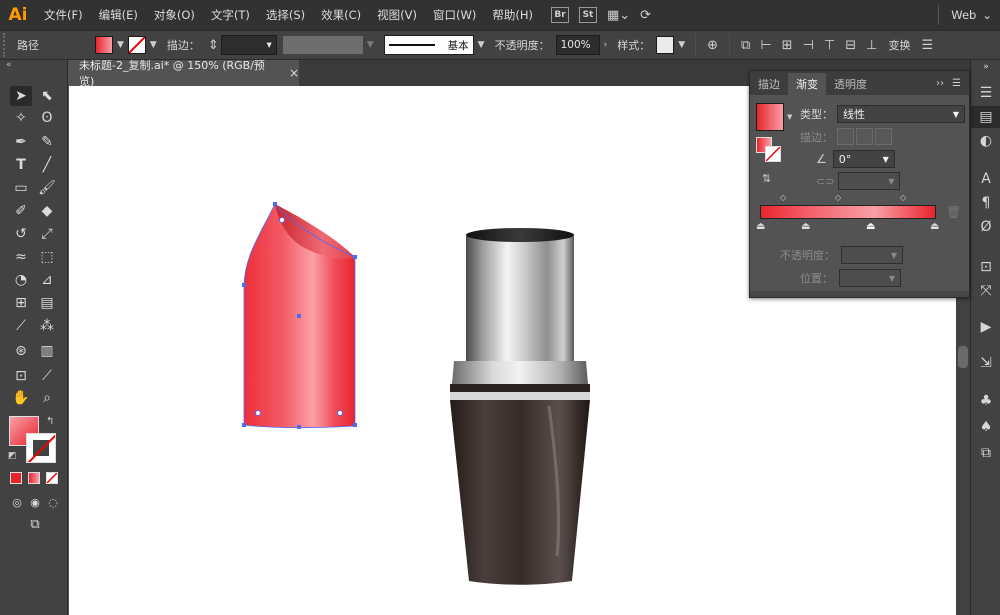 The image size is (1000, 615). I want to click on zoom-tool-icon: ⌕, so click(47, 398).